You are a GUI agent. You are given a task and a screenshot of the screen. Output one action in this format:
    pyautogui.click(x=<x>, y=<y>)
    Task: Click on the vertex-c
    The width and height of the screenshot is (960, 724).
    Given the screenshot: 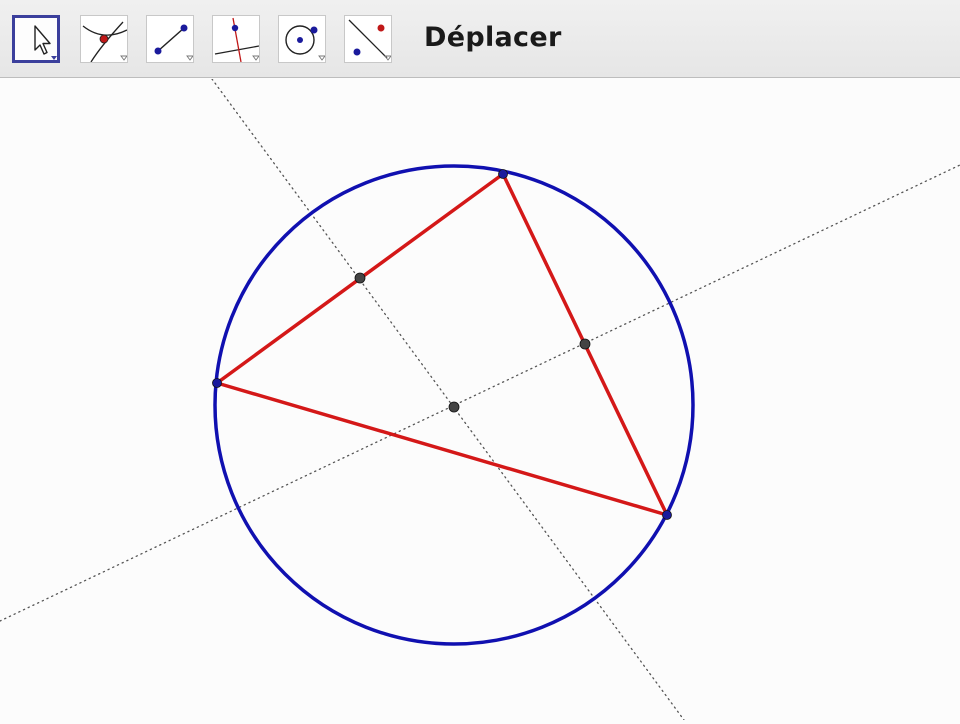 What is the action you would take?
    pyautogui.click(x=667, y=515)
    